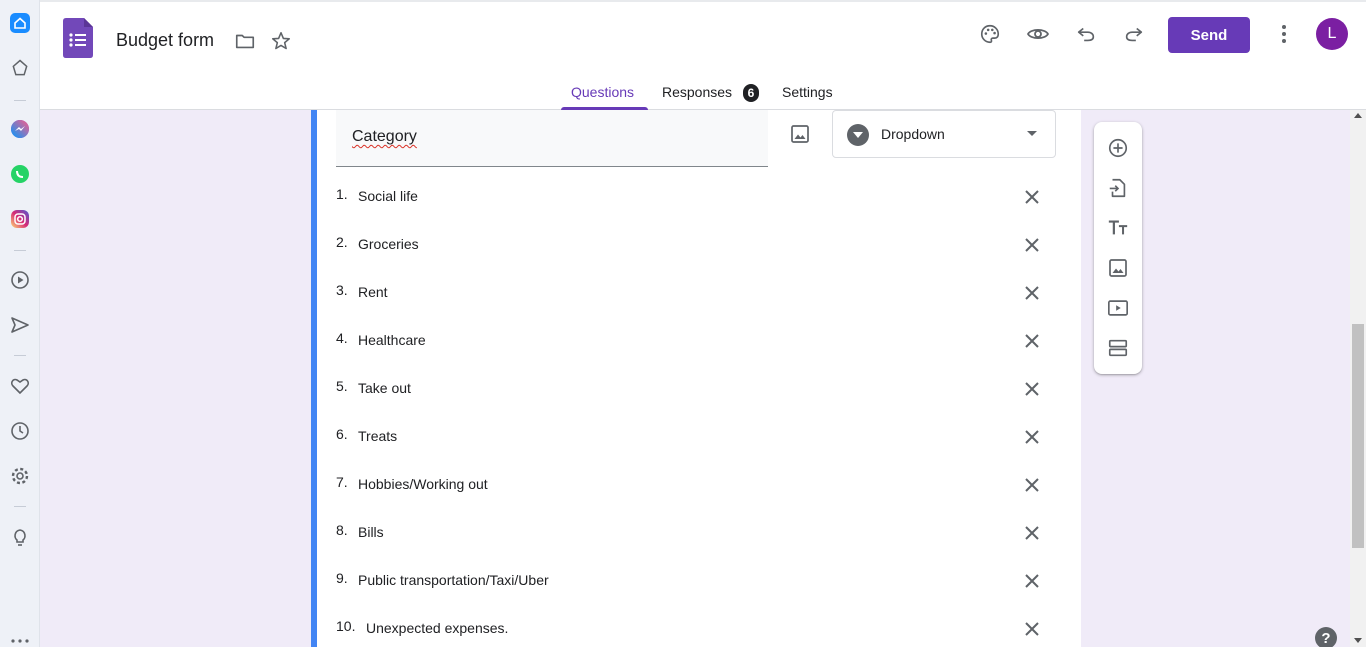 This screenshot has width=1366, height=647. I want to click on question-type-label: Dropdown, so click(913, 134).